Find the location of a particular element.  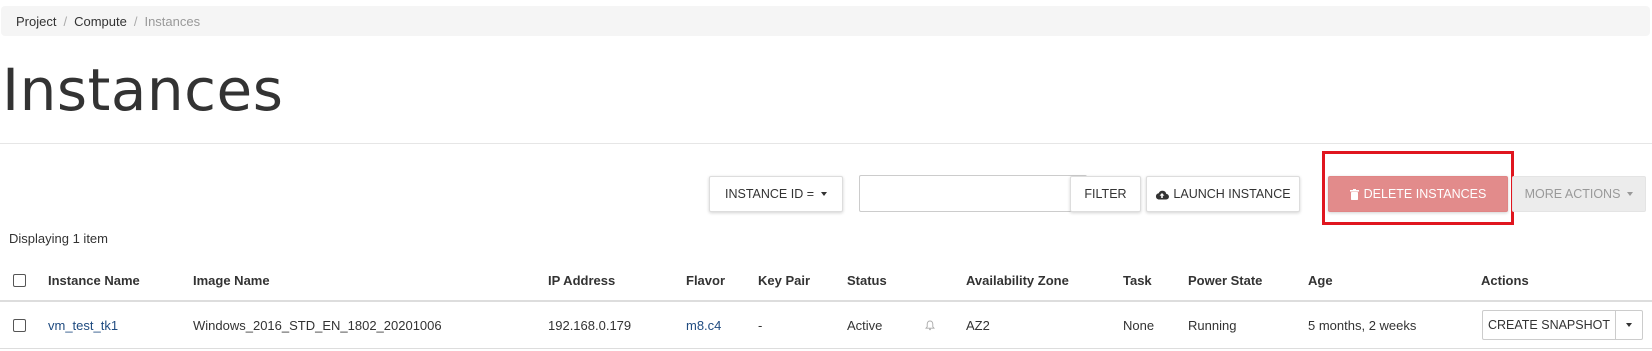

divider is located at coordinates (826, 143).